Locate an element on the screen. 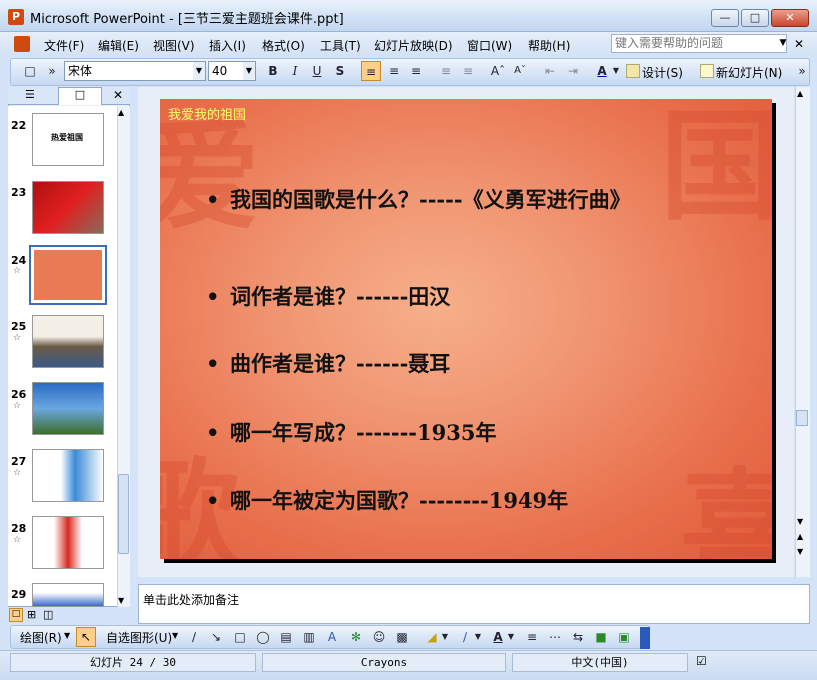 The height and width of the screenshot is (680, 817). menu-file: 文件(F) is located at coordinates (64, 45).